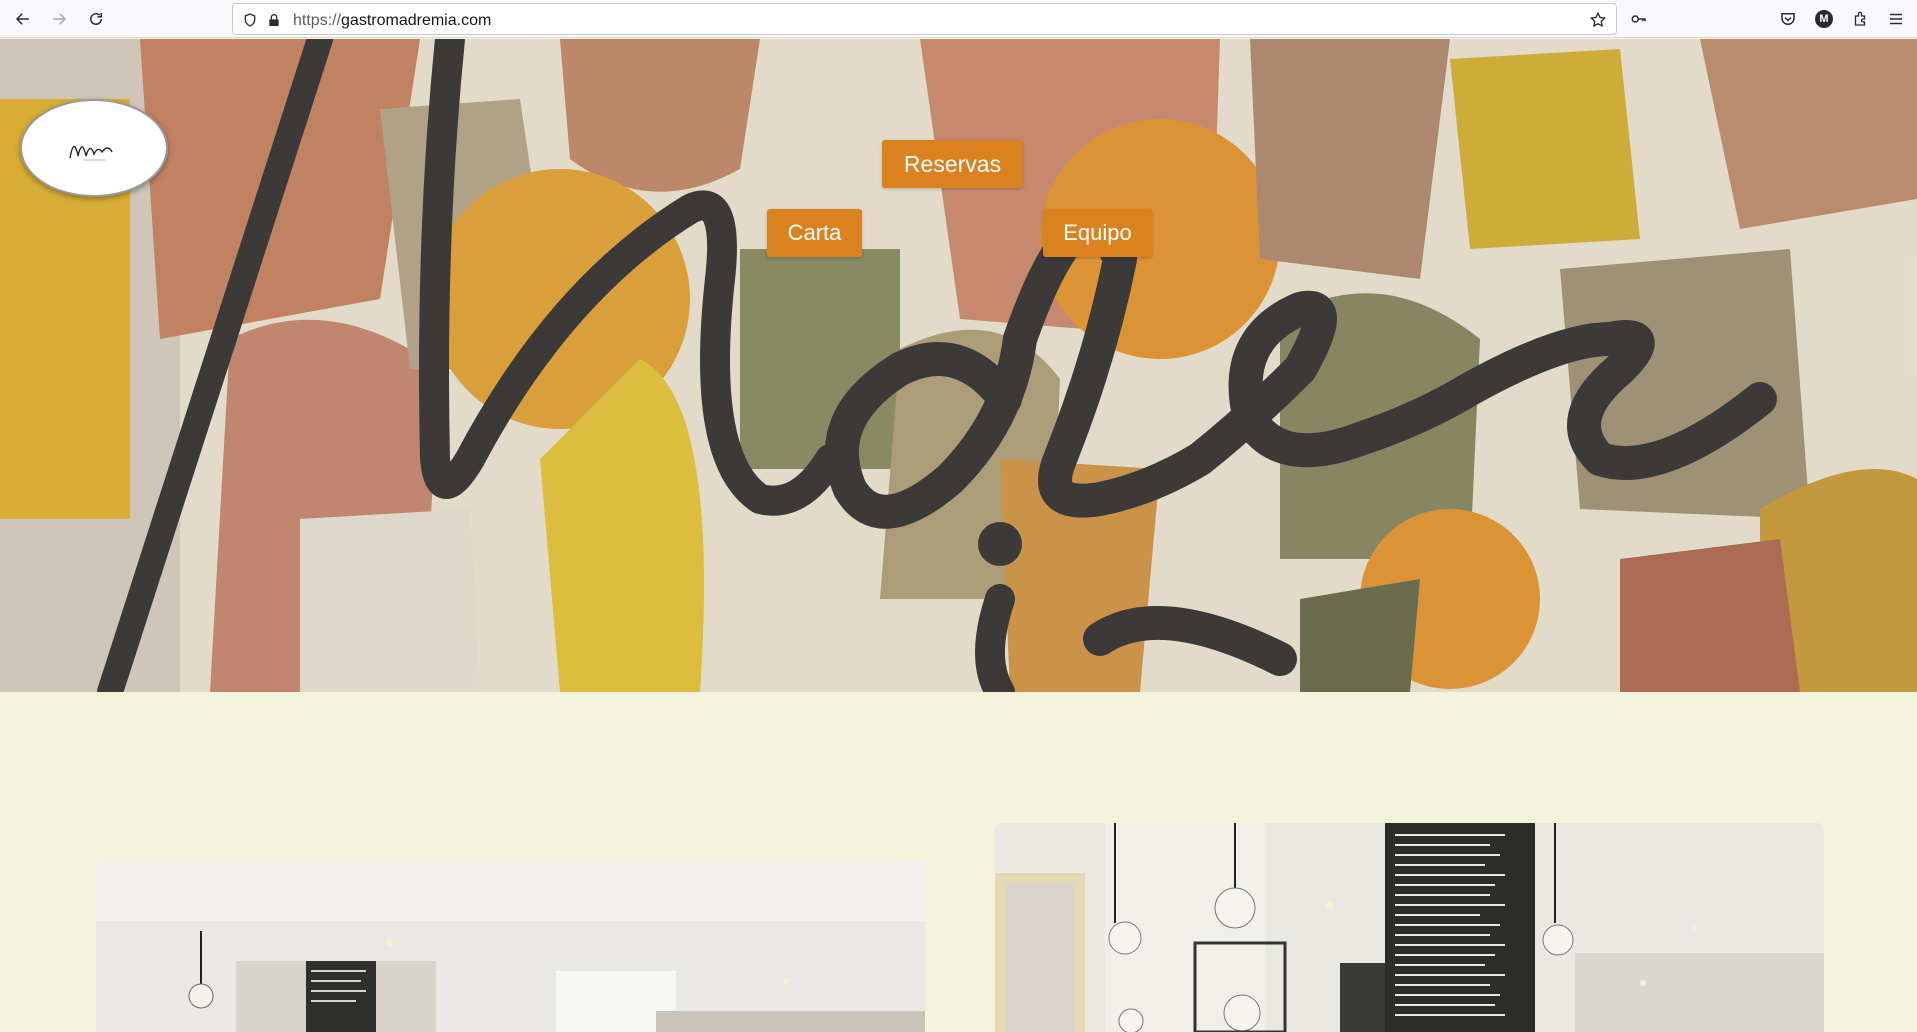 This screenshot has height=1032, width=1917. I want to click on profile-button: M, so click(1824, 19).